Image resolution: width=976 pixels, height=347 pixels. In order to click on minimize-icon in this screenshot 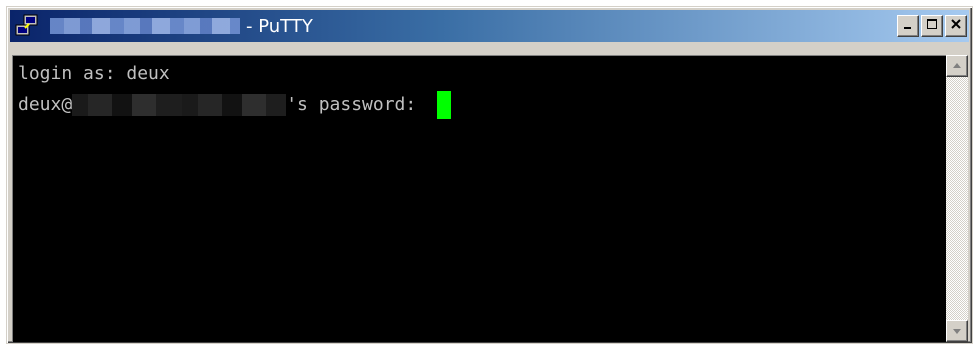, I will do `click(908, 26)`.